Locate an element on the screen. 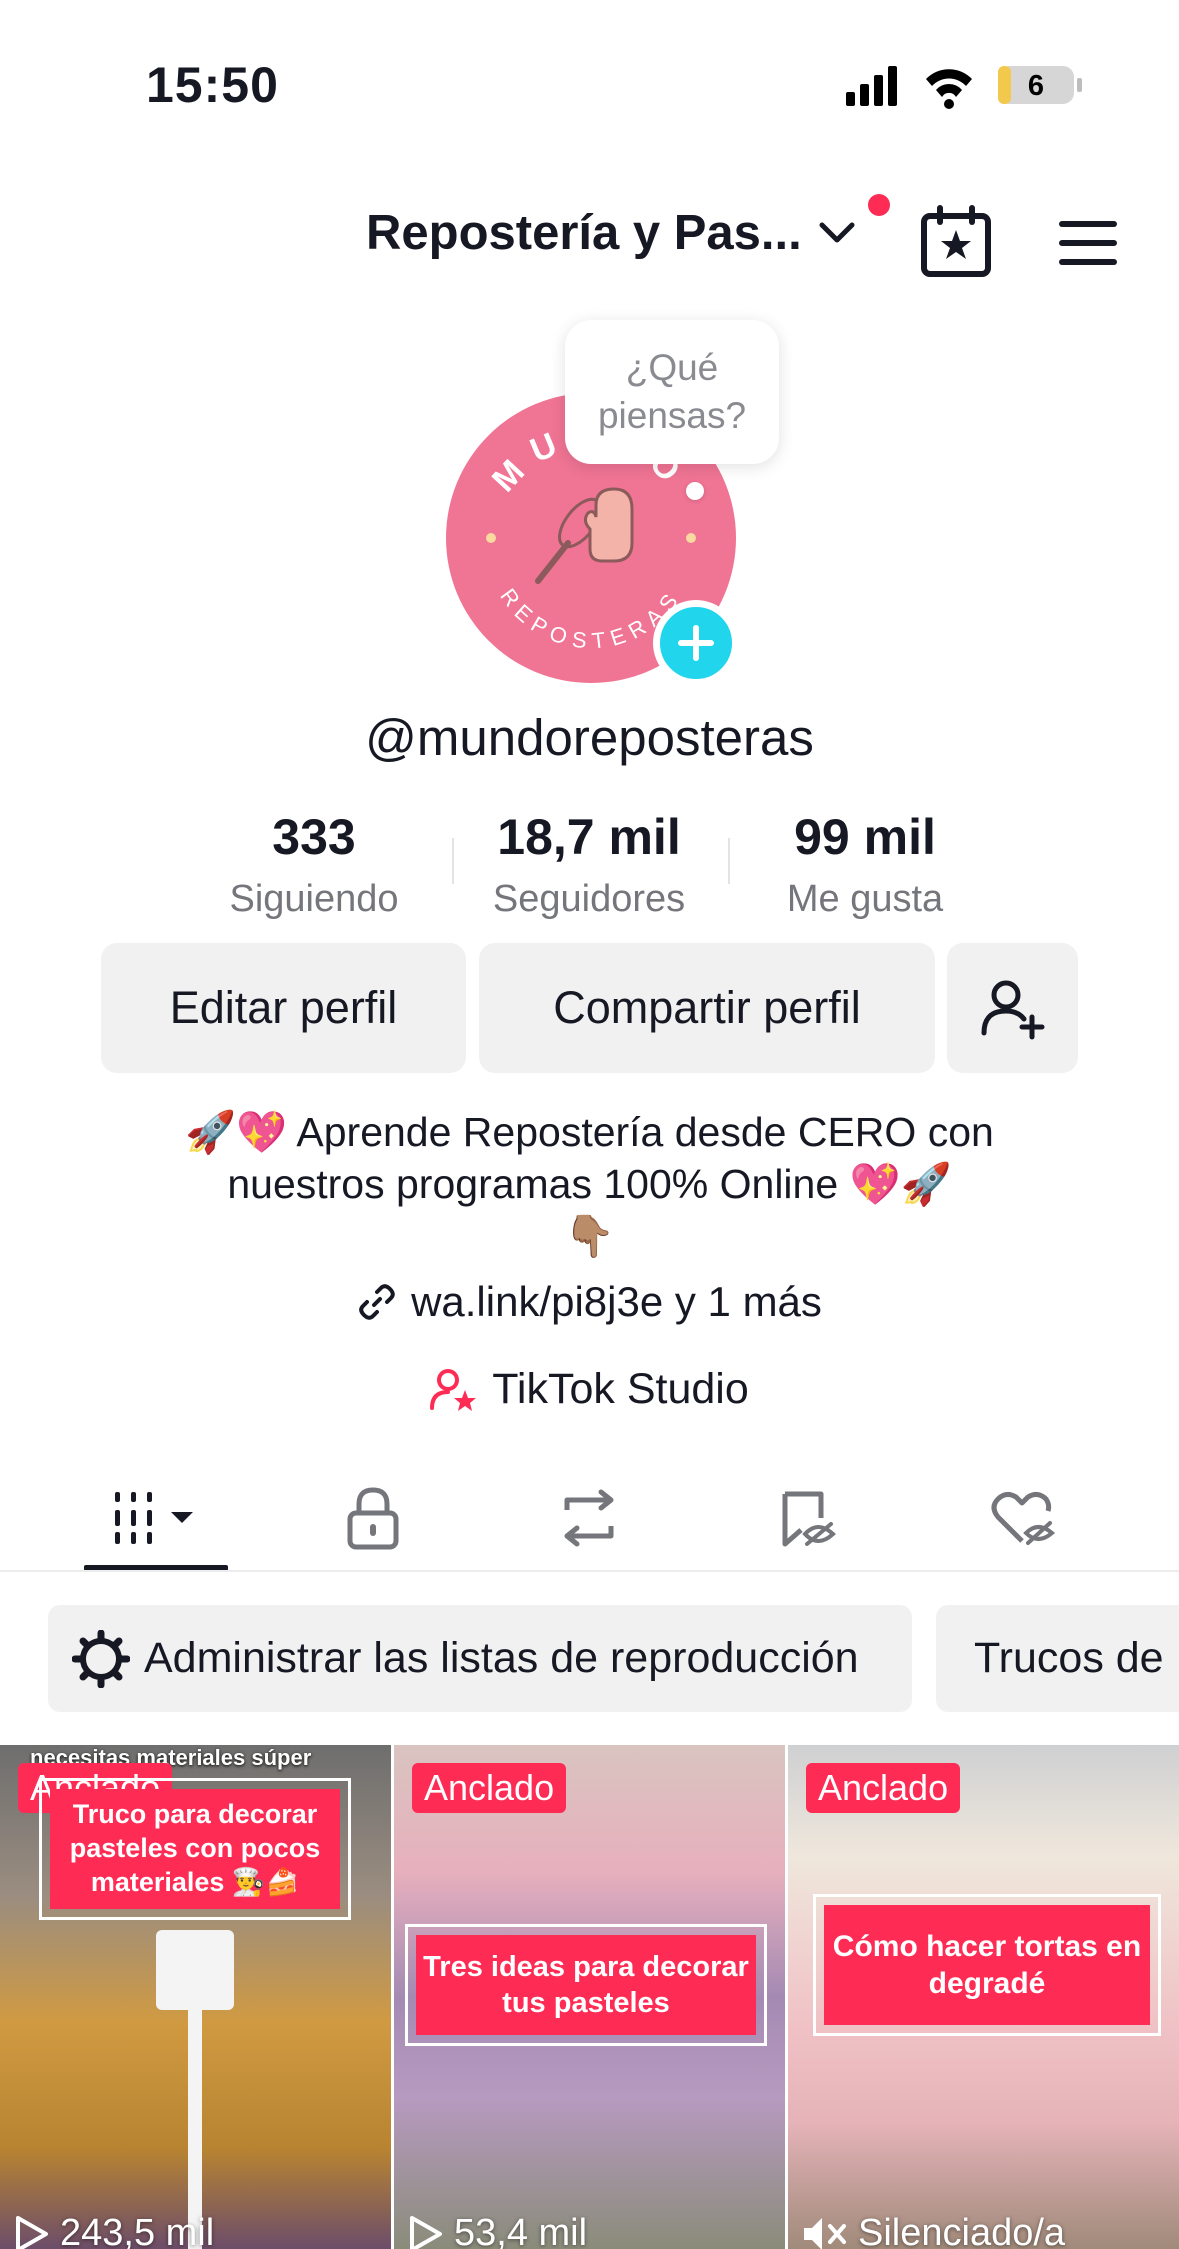 Image resolution: width=1179 pixels, height=2249 pixels. bio-link-text: wa.link/pi8j3e y 1 más is located at coordinates (616, 1301).